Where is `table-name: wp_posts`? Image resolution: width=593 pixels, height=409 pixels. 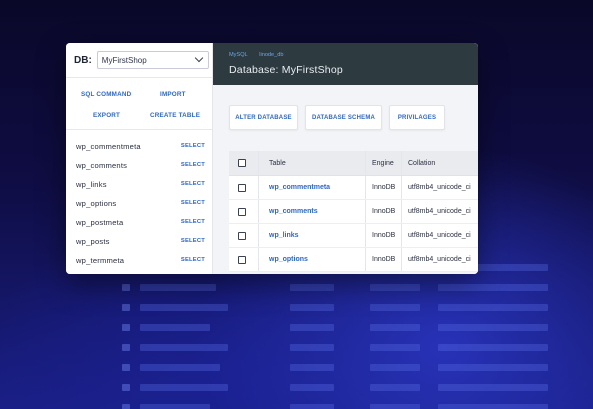
table-name: wp_posts is located at coordinates (93, 241).